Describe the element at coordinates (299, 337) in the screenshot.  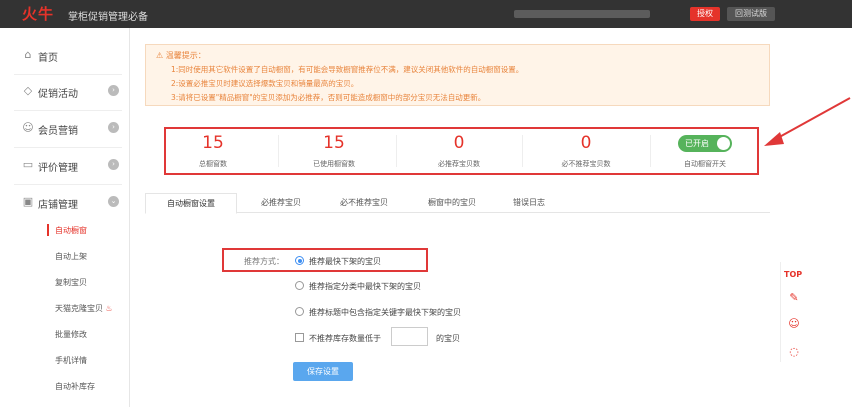
I see `low-stock-checkbox` at that location.